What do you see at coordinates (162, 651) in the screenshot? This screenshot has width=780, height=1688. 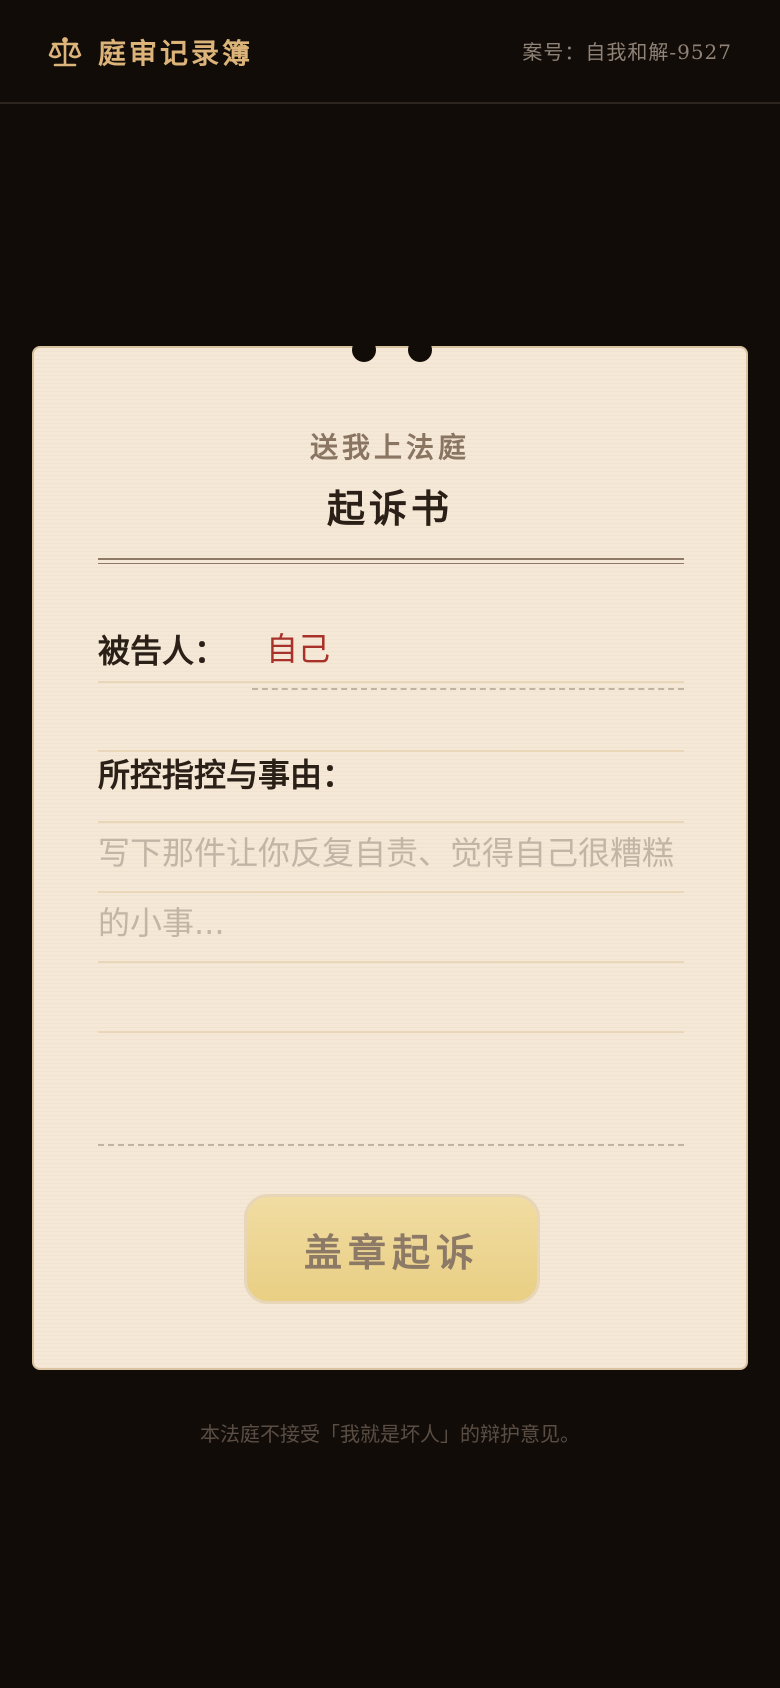 I see `defendant-label: 被告人：` at bounding box center [162, 651].